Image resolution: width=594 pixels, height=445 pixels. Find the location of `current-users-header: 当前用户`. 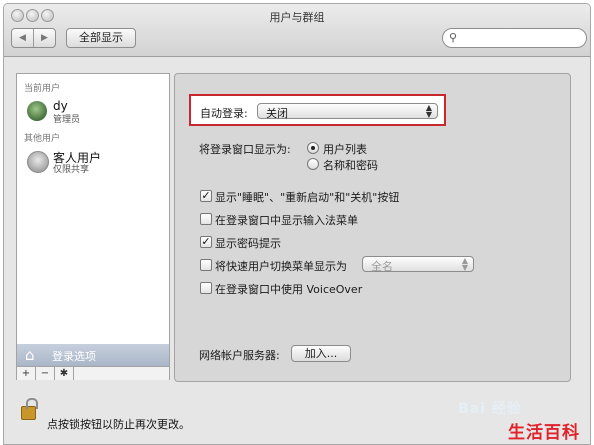

current-users-header: 当前用户 is located at coordinates (42, 89).